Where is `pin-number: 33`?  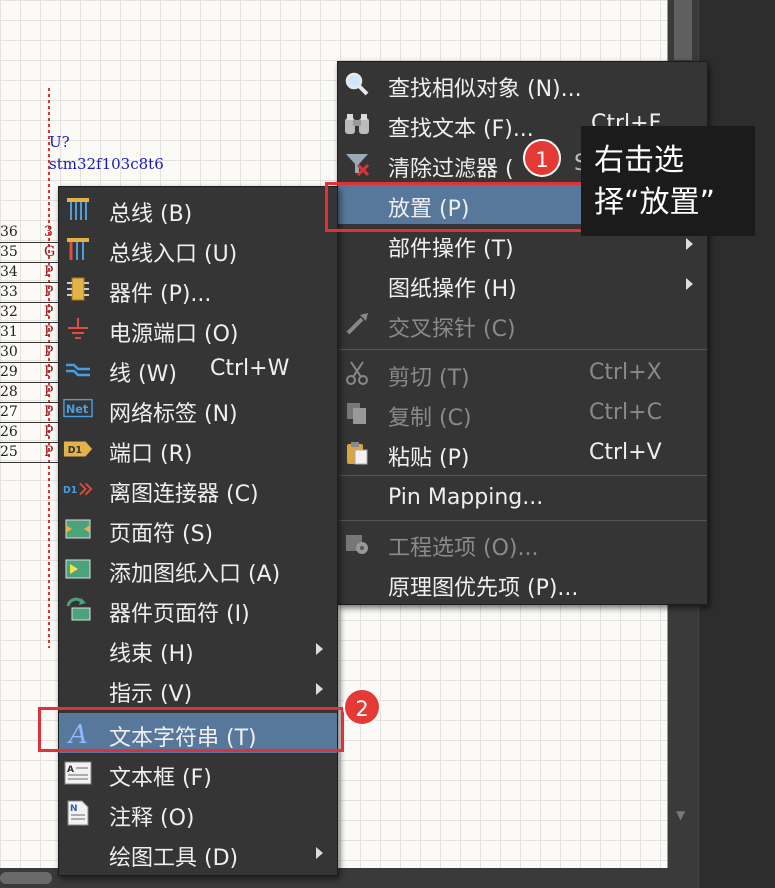
pin-number: 33 is located at coordinates (9, 292).